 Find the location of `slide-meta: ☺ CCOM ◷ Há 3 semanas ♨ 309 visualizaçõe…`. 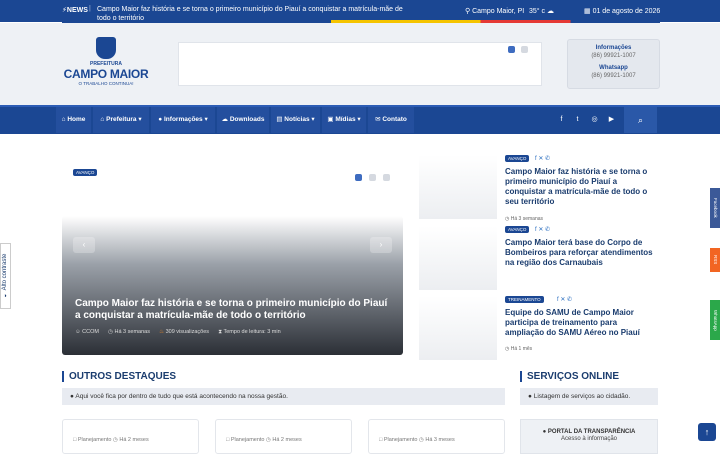

slide-meta: ☺ CCOM ◷ Há 3 semanas ♨ 309 visualizaçõe… is located at coordinates (178, 332).